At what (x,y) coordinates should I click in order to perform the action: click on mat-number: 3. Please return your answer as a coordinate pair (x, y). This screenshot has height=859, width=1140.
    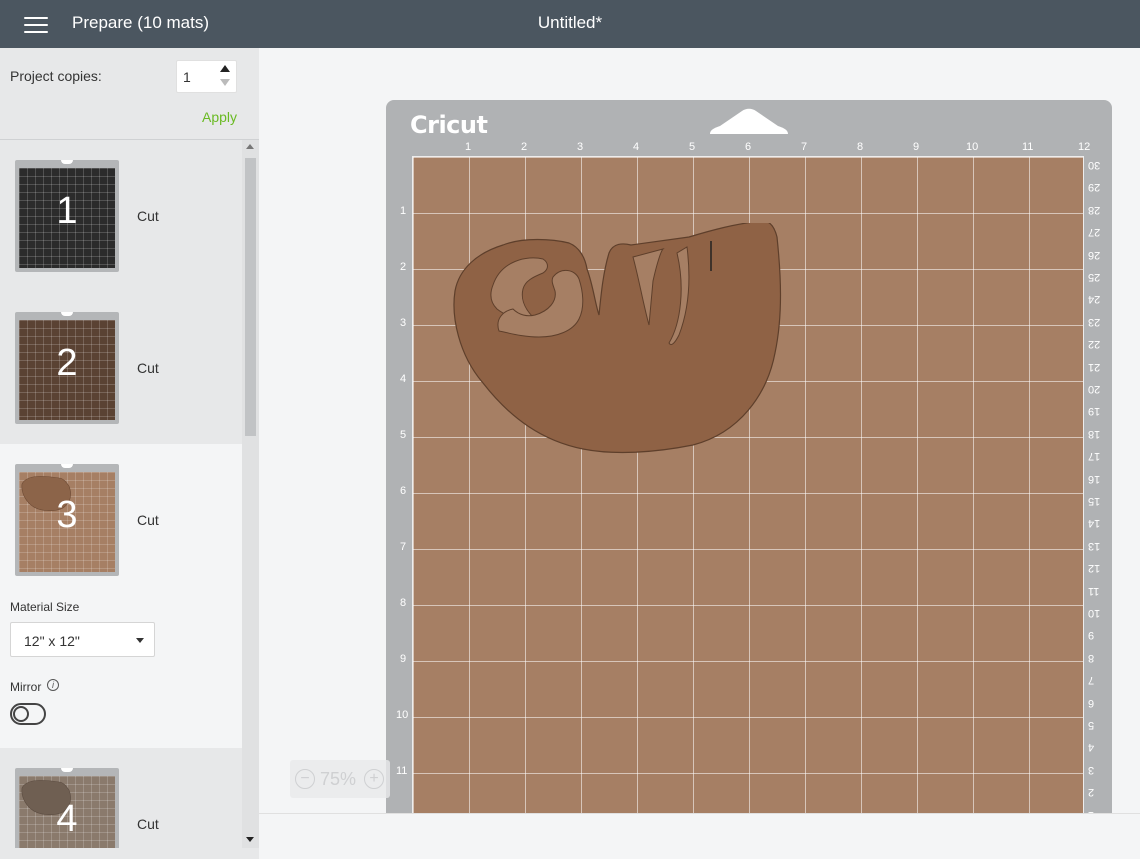
    Looking at the image, I should click on (67, 515).